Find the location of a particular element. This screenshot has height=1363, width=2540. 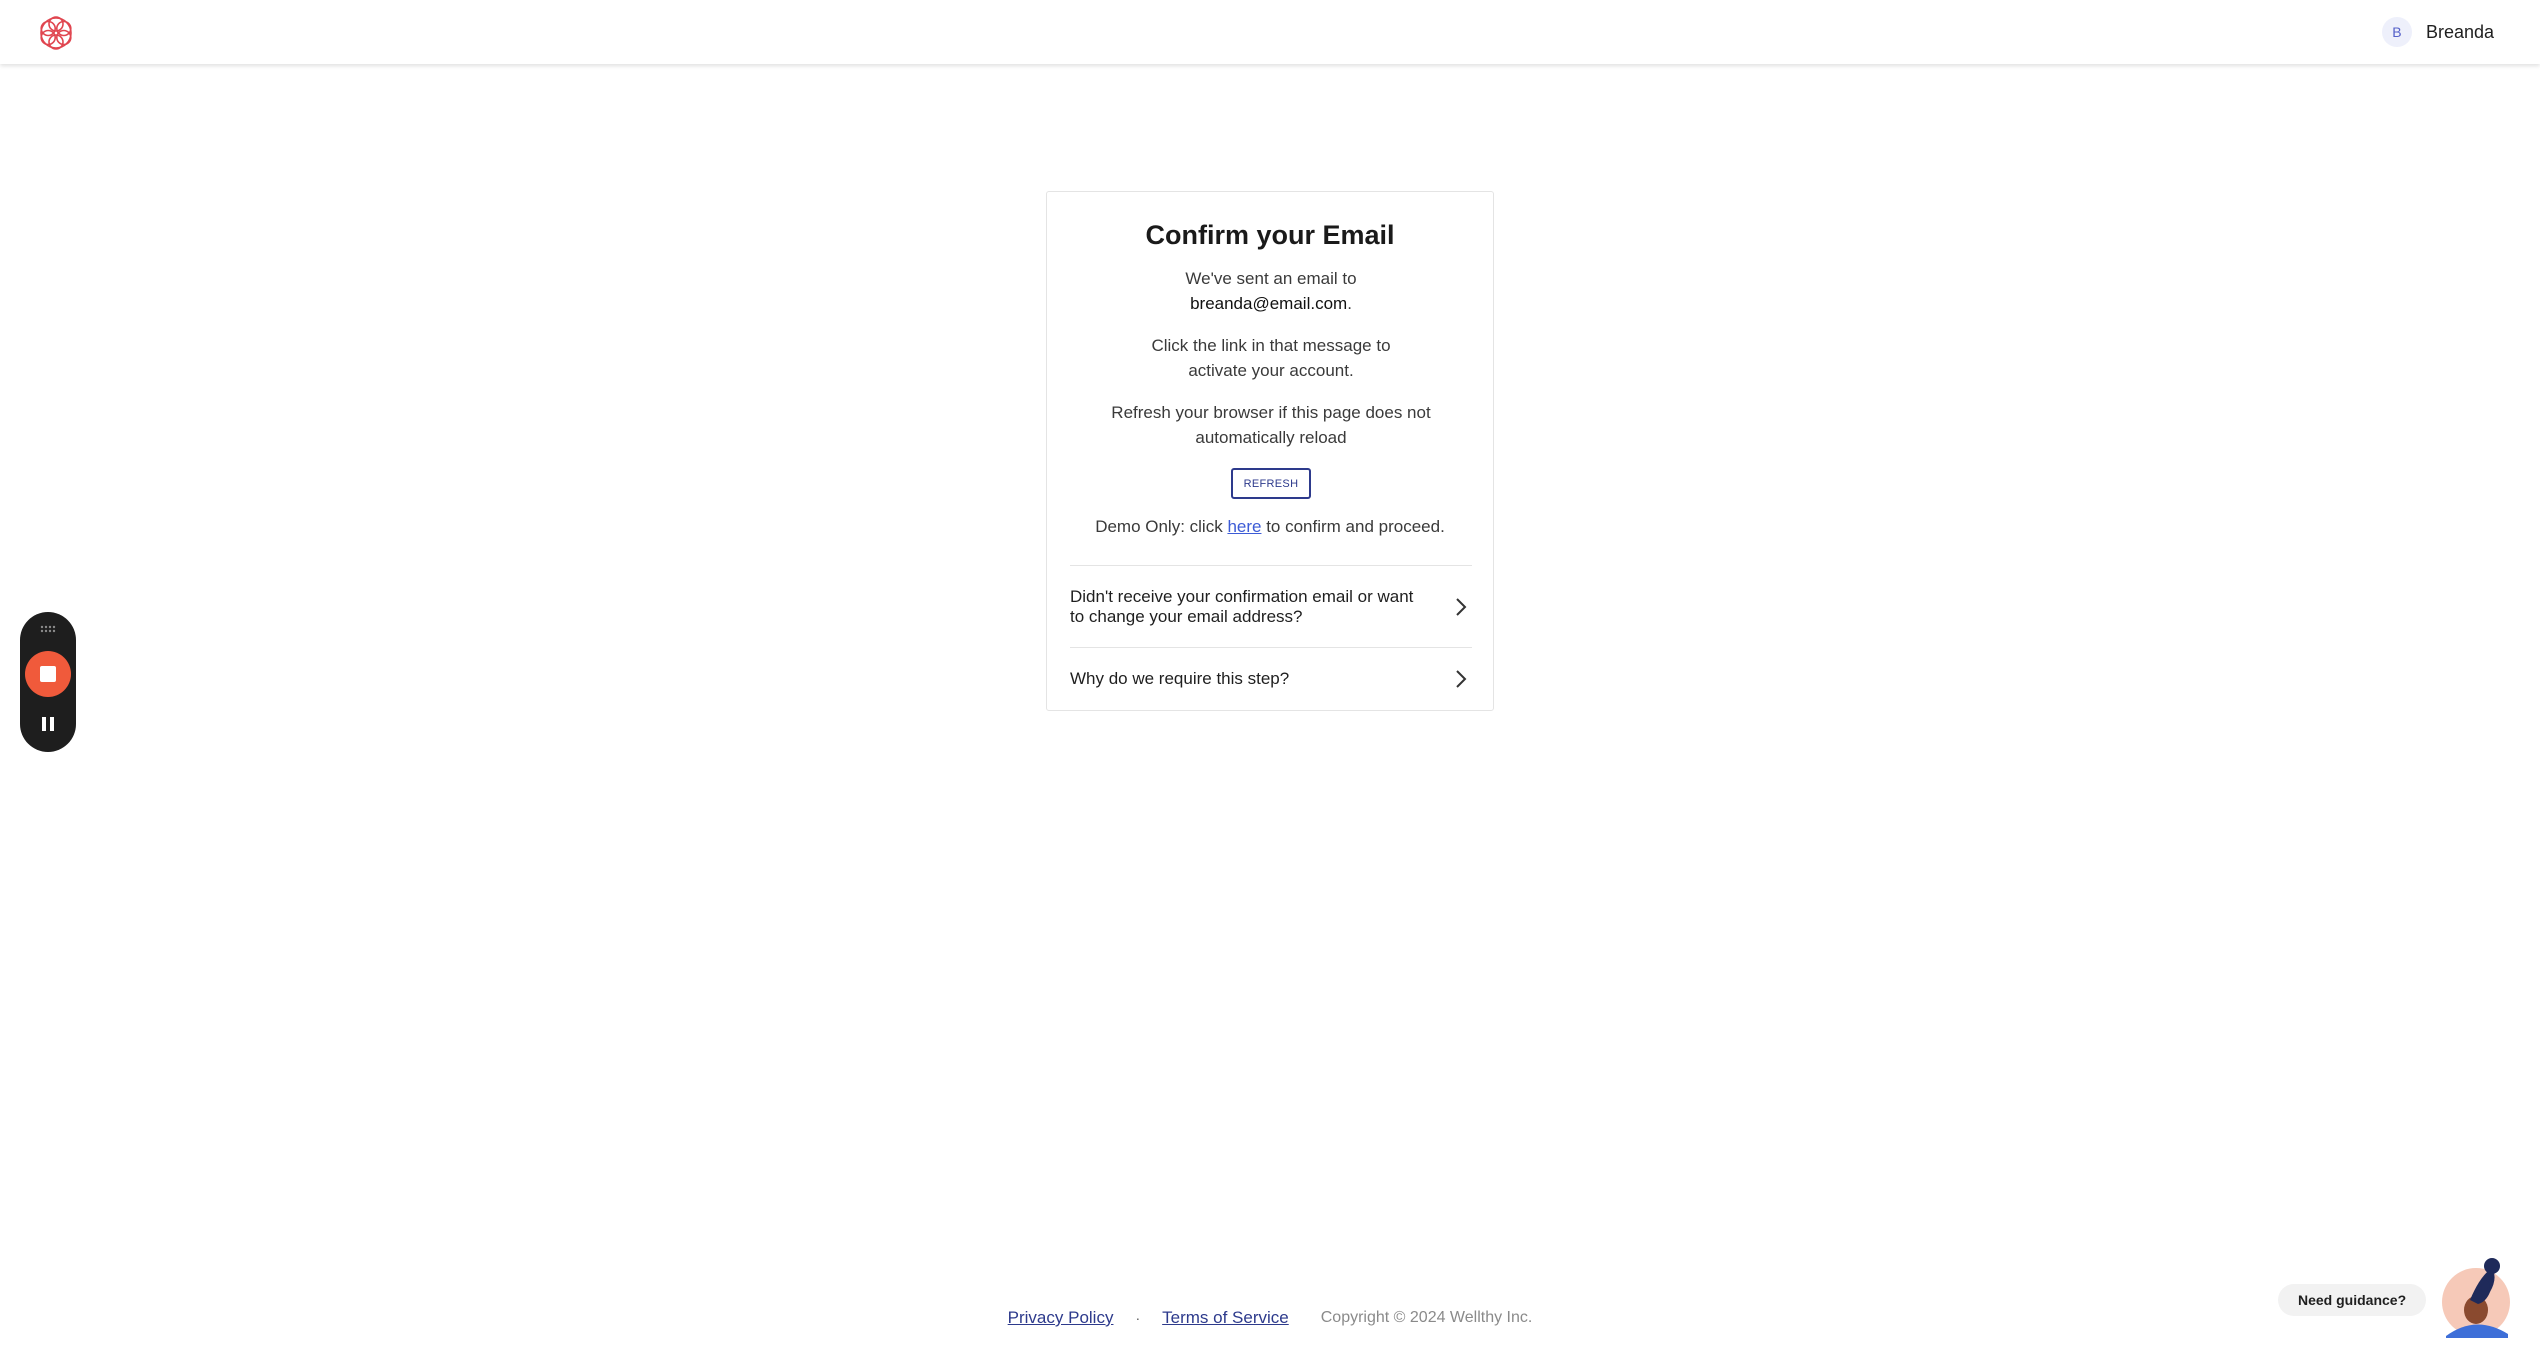

user-avatar: B is located at coordinates (2396, 32).